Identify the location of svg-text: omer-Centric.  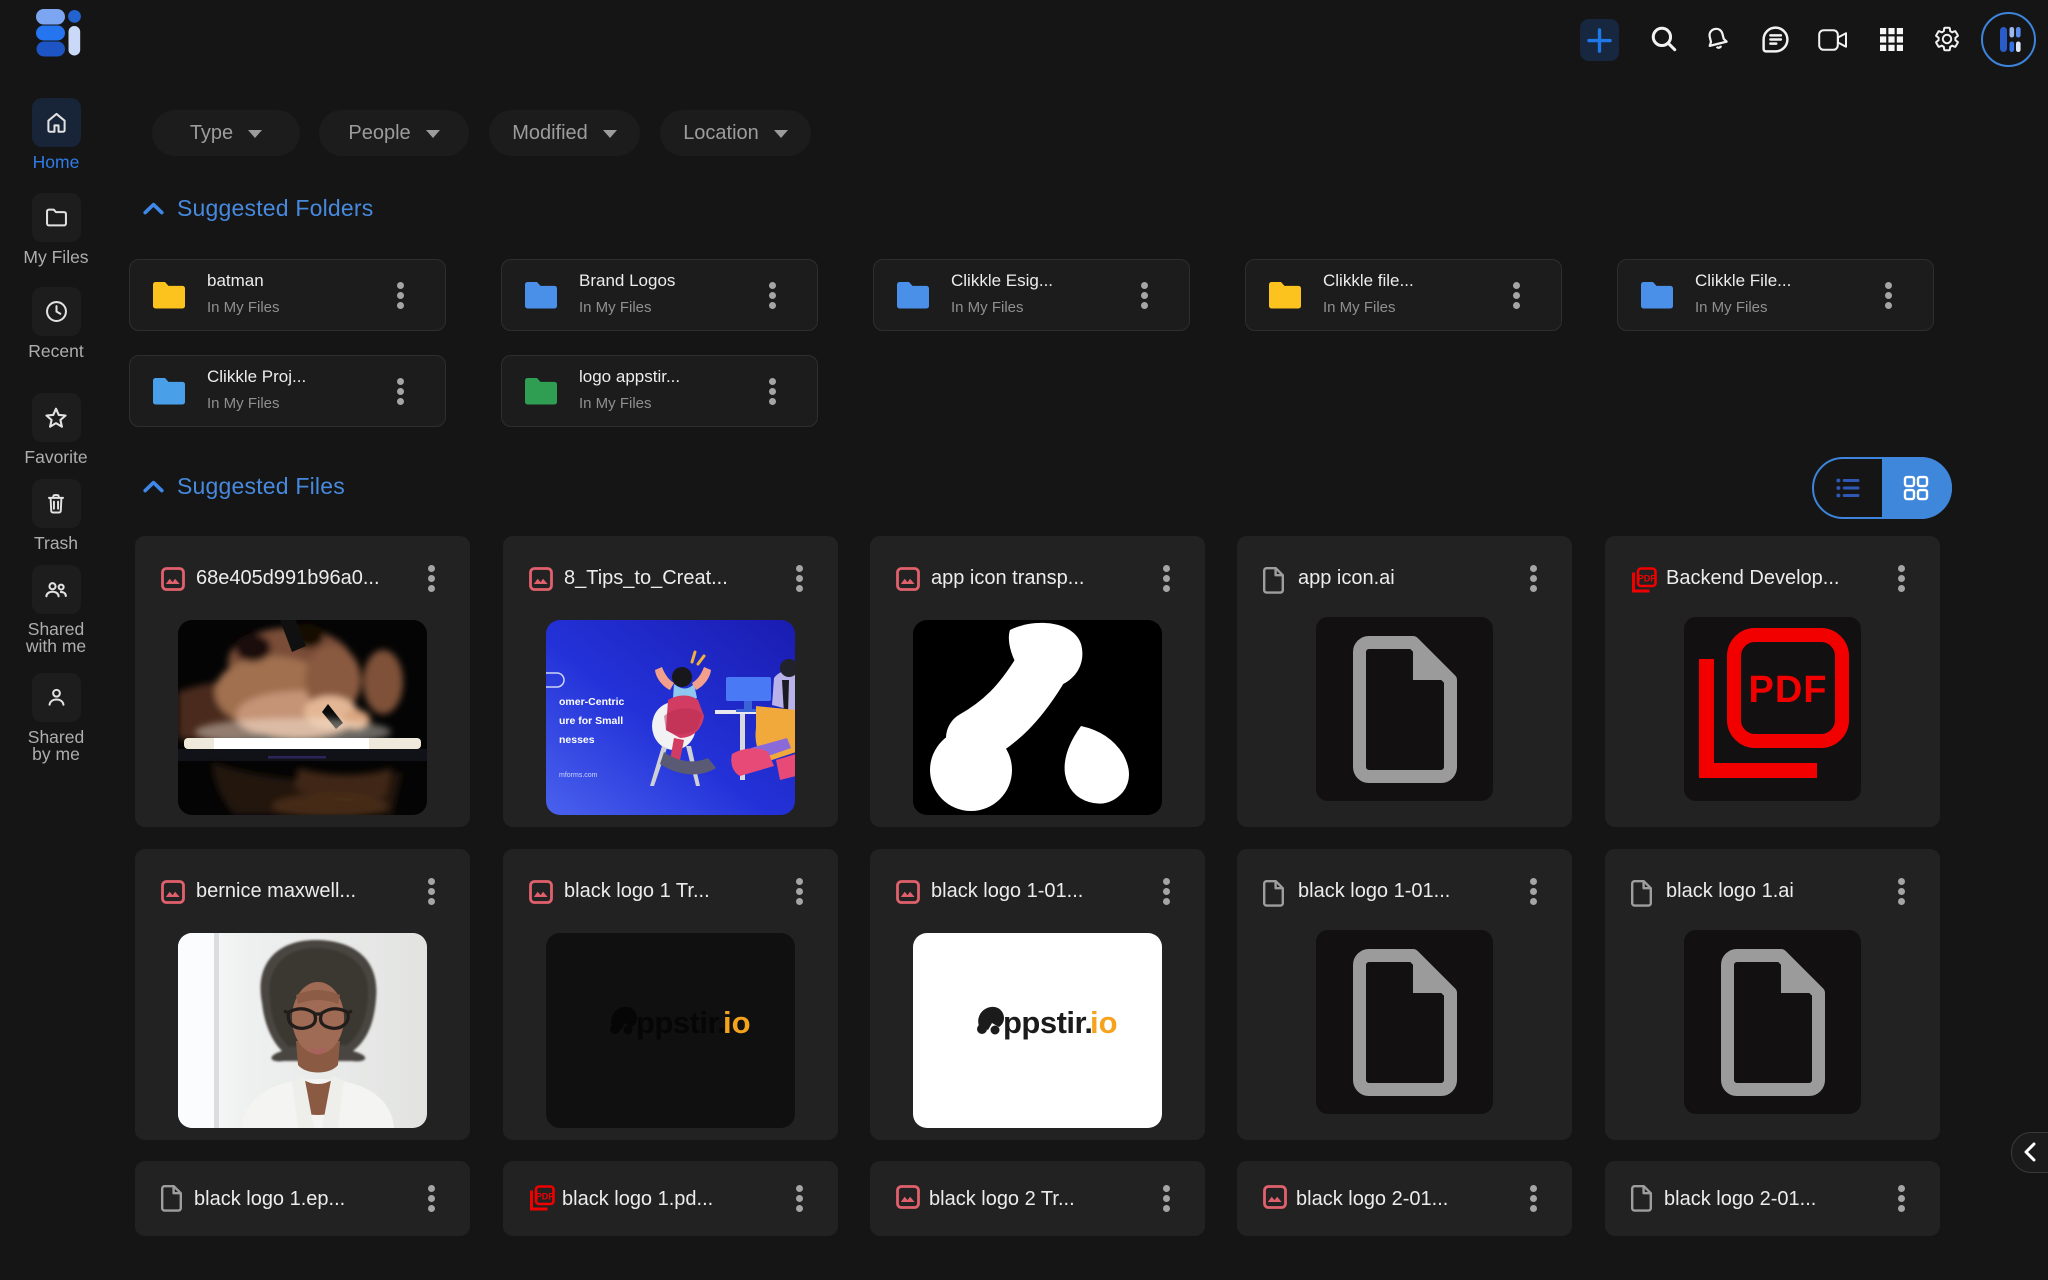
(592, 702).